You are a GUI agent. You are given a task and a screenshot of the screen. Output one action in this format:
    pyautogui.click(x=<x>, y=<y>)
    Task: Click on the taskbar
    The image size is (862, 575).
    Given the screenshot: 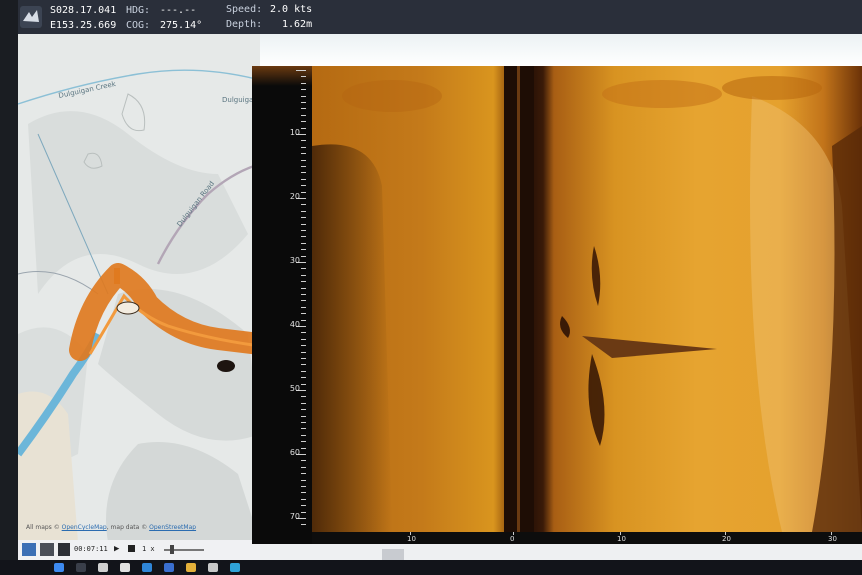 What is the action you would take?
    pyautogui.click(x=431, y=567)
    